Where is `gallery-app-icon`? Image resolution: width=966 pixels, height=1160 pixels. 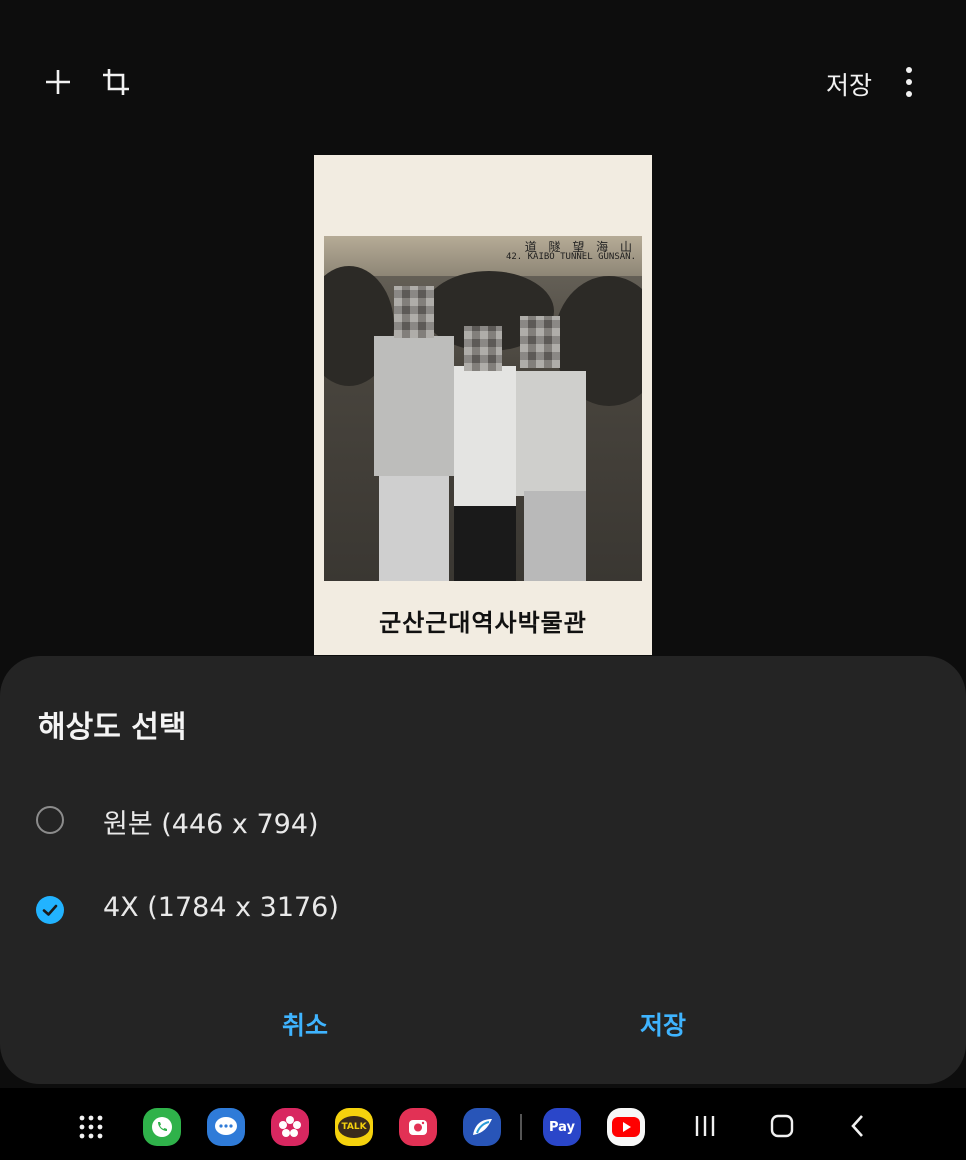 gallery-app-icon is located at coordinates (290, 1127).